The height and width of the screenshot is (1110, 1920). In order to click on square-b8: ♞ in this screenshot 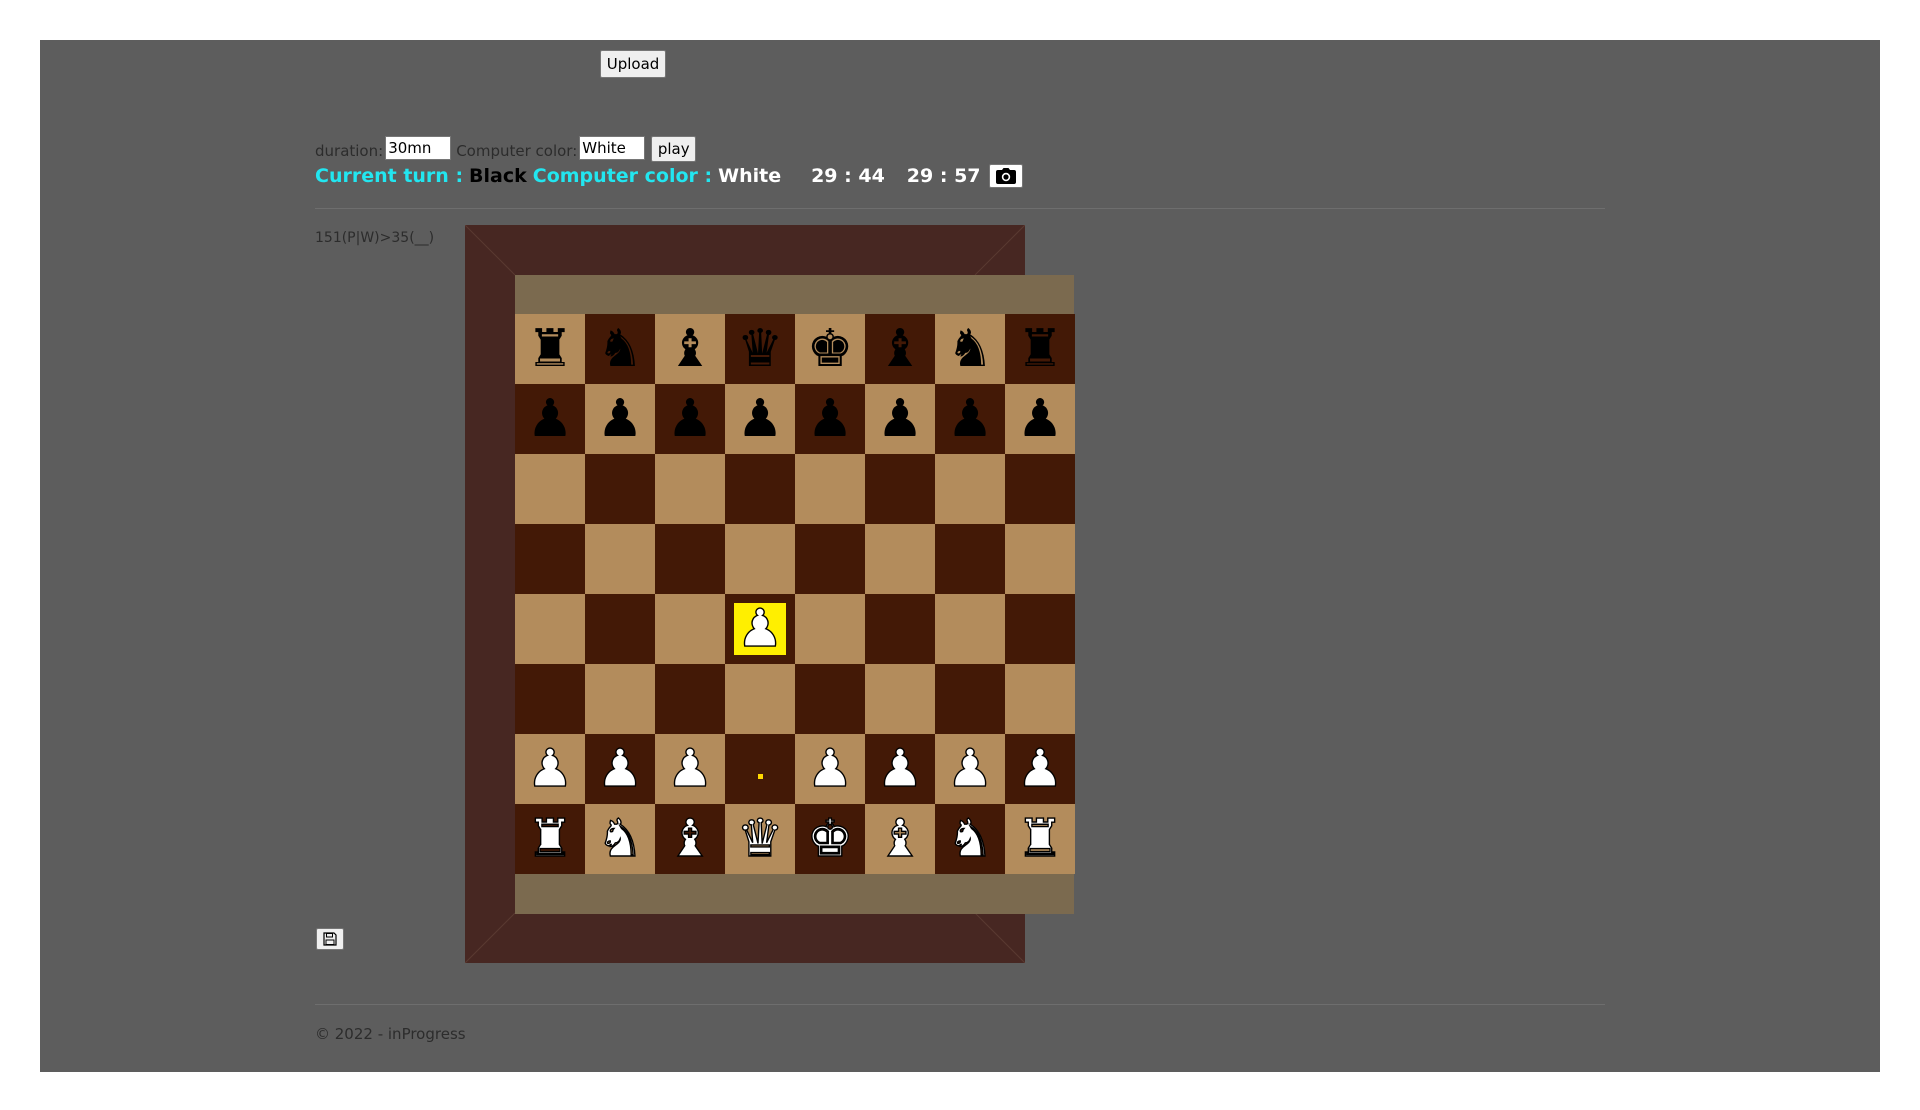, I will do `click(620, 349)`.